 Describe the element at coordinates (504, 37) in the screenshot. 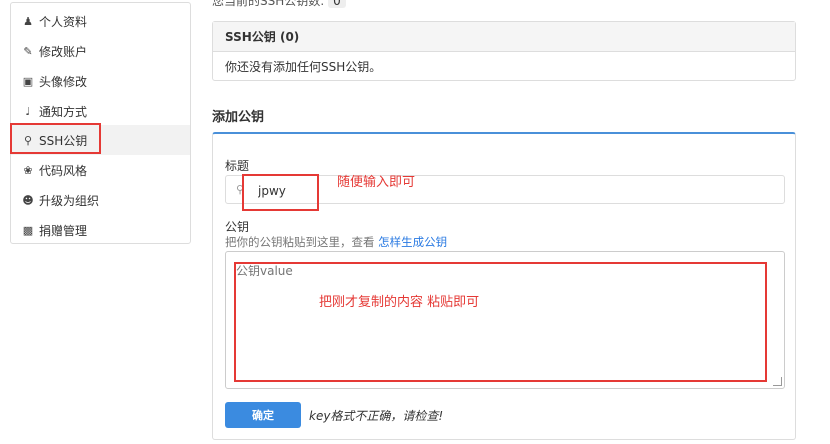

I see `ssh-keys-panel-title: SSH公钥 (0)` at that location.